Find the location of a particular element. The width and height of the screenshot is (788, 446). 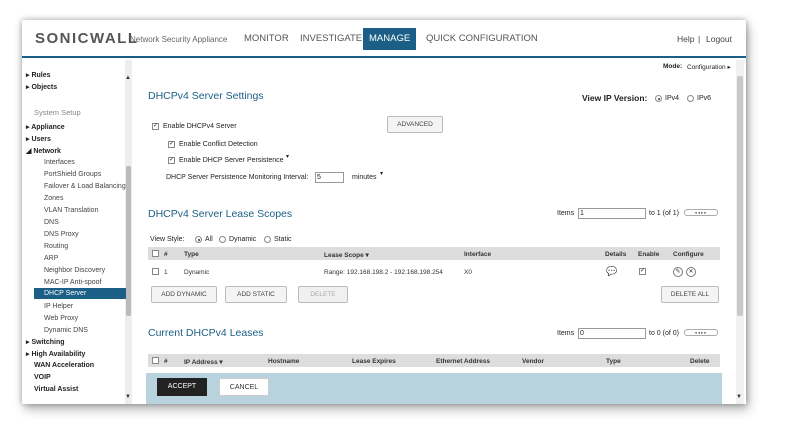

sidebar-item-label: High Availability is located at coordinates (58, 354).